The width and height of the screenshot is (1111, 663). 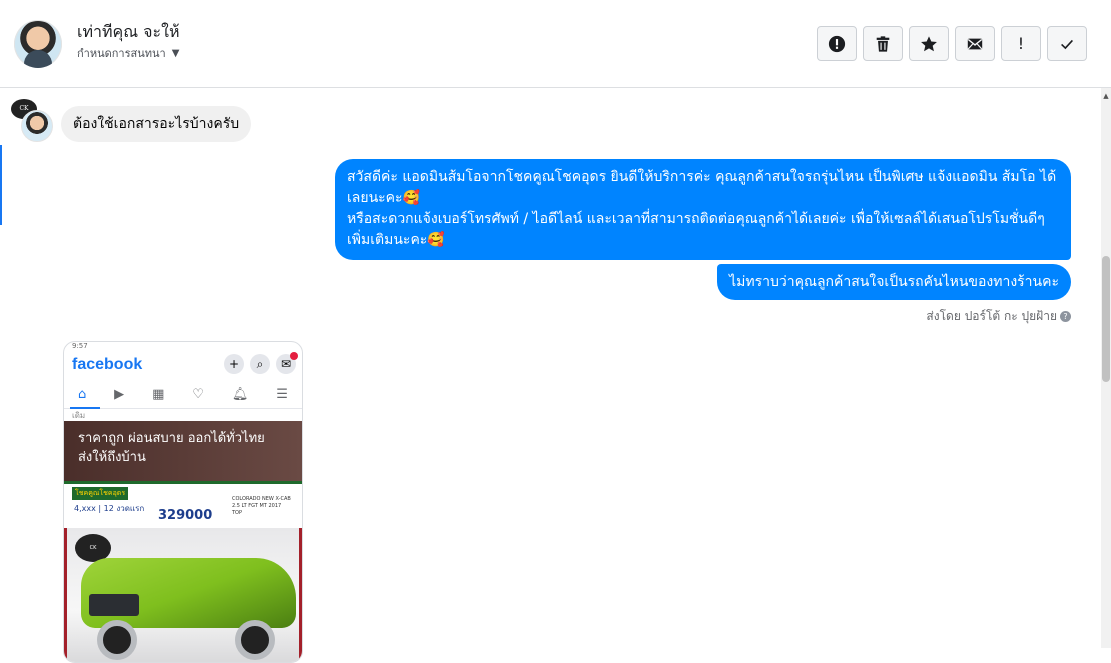 I want to click on star-icon, so click(x=929, y=43).